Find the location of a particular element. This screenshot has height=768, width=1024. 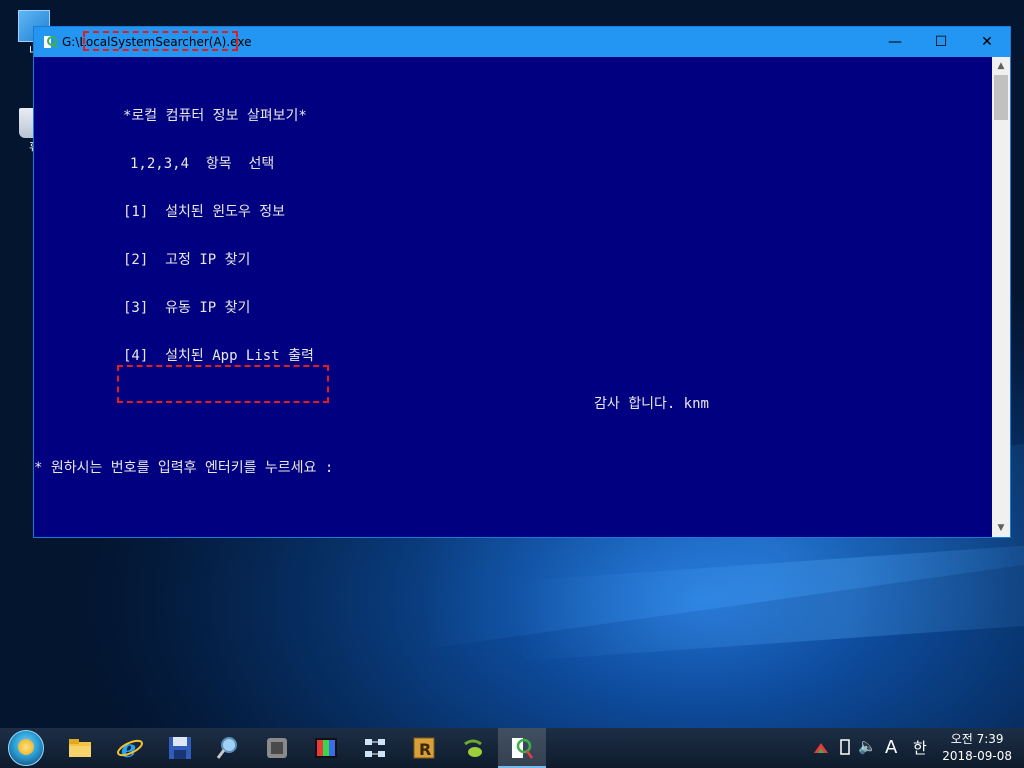

clock: 오전 7:39 2018-09-08 is located at coordinates (977, 748).